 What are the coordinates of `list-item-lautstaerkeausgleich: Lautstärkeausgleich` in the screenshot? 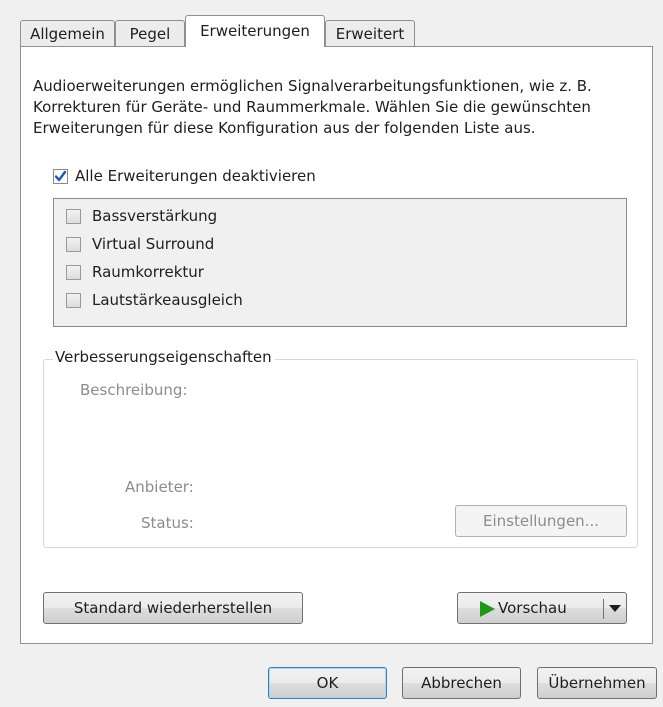 It's located at (154, 300).